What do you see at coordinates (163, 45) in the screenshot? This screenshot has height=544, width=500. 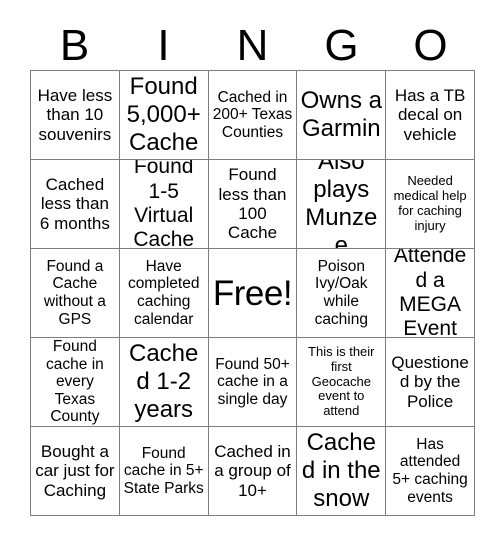 I see `bingo-header-letter-i: I` at bounding box center [163, 45].